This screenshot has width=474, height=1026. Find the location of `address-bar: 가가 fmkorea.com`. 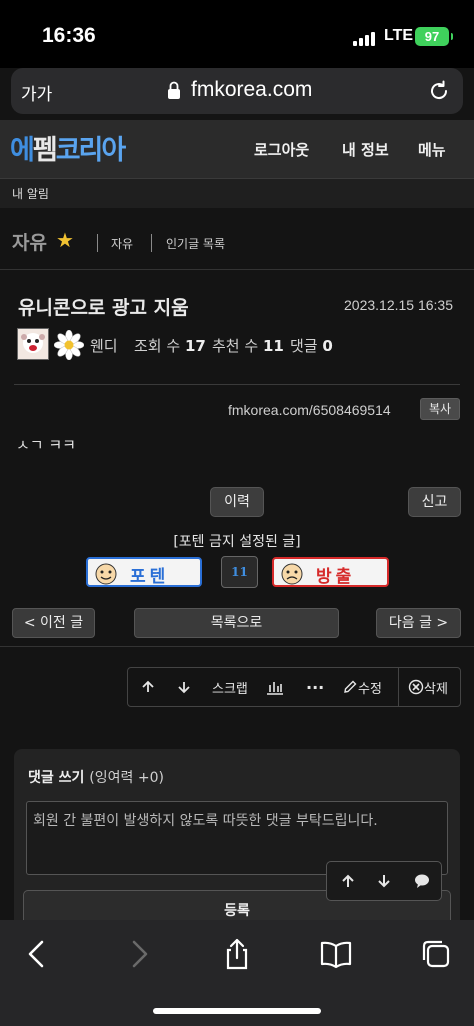

address-bar: 가가 fmkorea.com is located at coordinates (237, 91).